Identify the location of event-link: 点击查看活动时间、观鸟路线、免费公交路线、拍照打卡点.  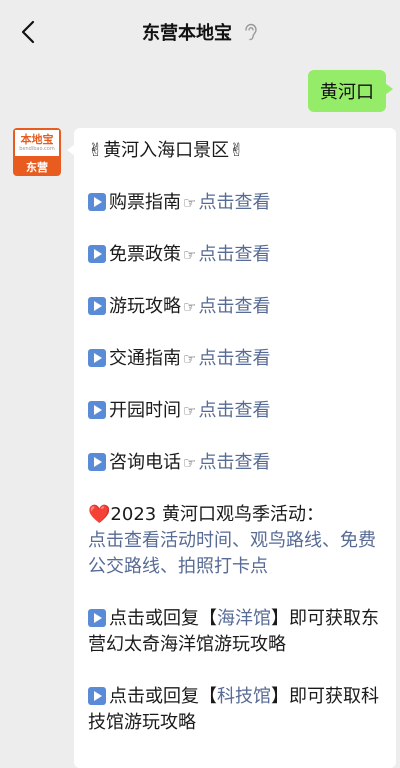
(232, 553).